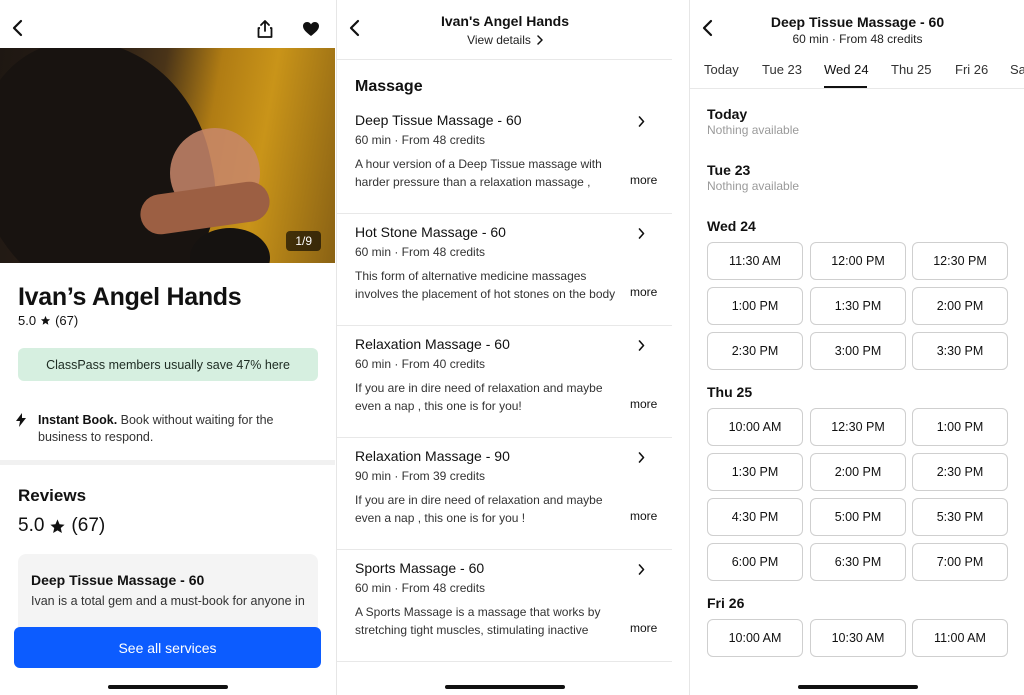 The height and width of the screenshot is (695, 1024). I want to click on tab-today: Today, so click(721, 69).